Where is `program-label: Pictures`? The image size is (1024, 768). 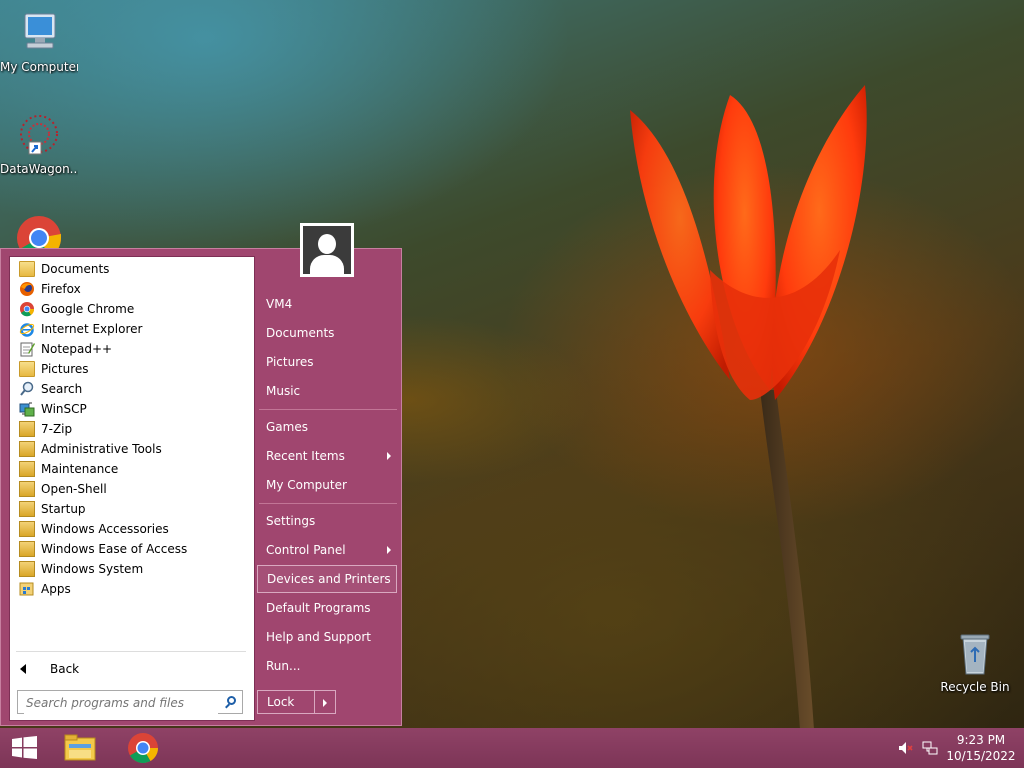 program-label: Pictures is located at coordinates (65, 369).